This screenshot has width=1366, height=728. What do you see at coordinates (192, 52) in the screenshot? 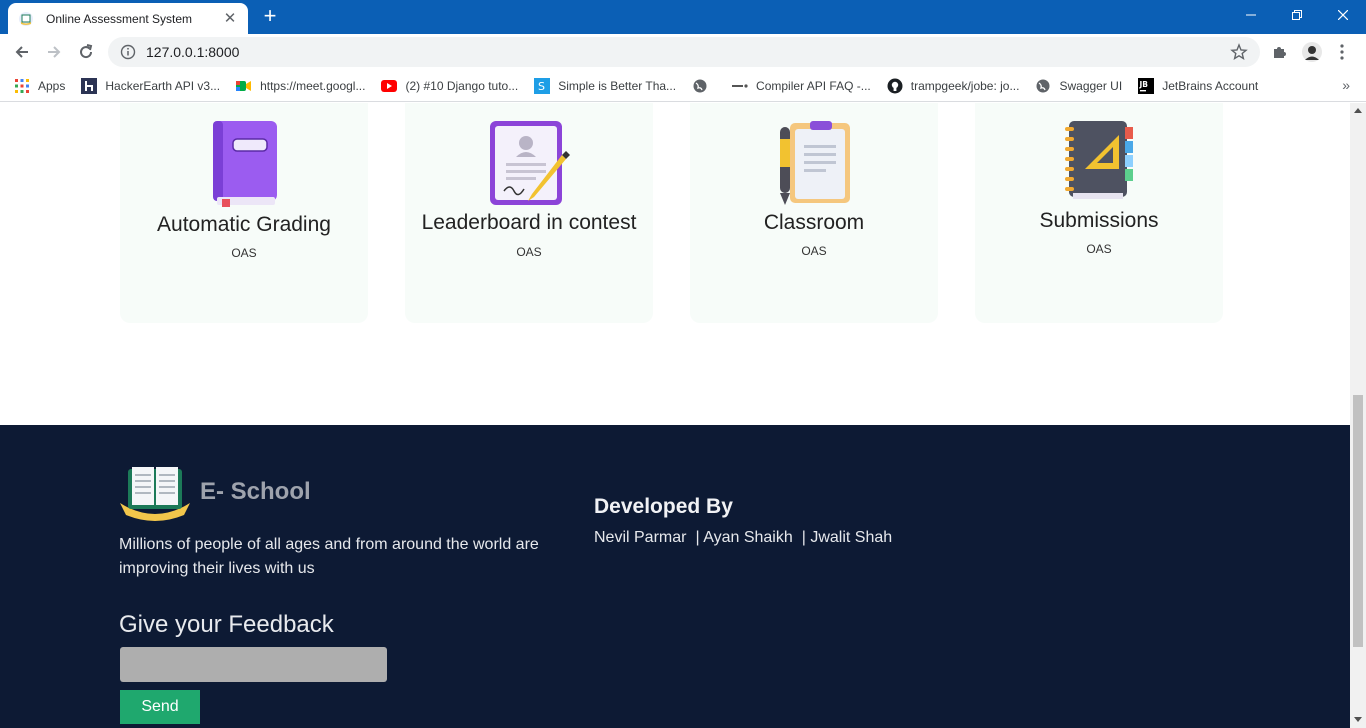
I see `url-text: 127.0.0.1:8000` at bounding box center [192, 52].